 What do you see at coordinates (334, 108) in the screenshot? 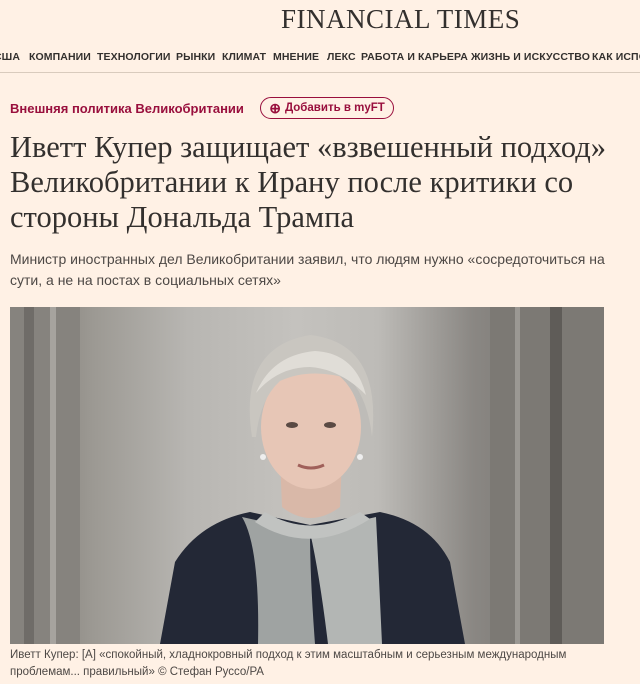
I see `add-to-myft-label: Добавить в myFT` at bounding box center [334, 108].